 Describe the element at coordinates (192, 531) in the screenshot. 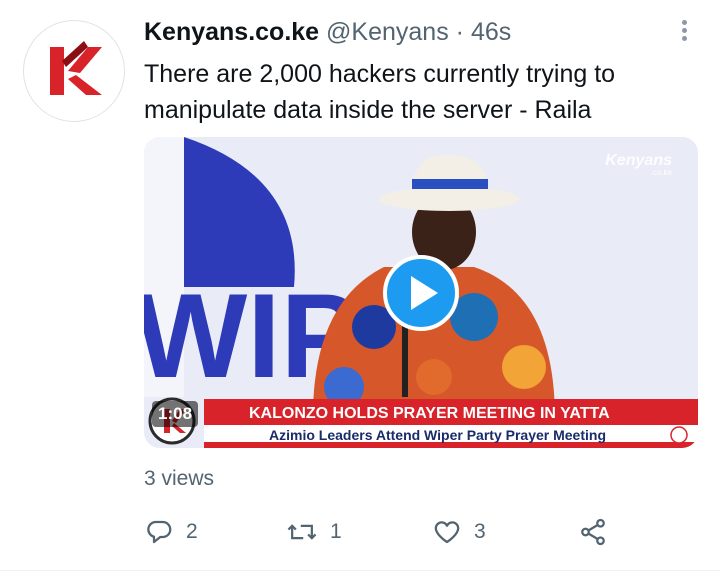

I see `reply-count: 2` at that location.